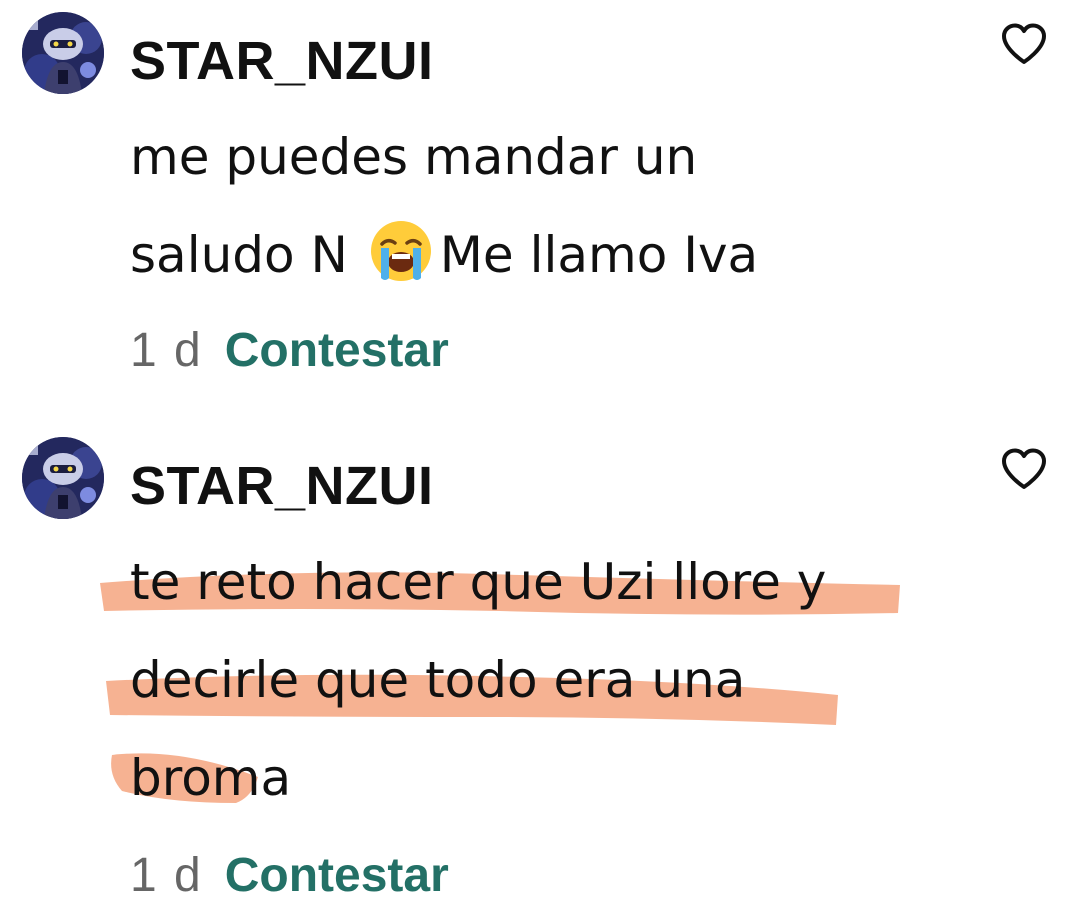 The height and width of the screenshot is (914, 1080). I want to click on comment-text-line: me puedes mandar un, so click(414, 157).